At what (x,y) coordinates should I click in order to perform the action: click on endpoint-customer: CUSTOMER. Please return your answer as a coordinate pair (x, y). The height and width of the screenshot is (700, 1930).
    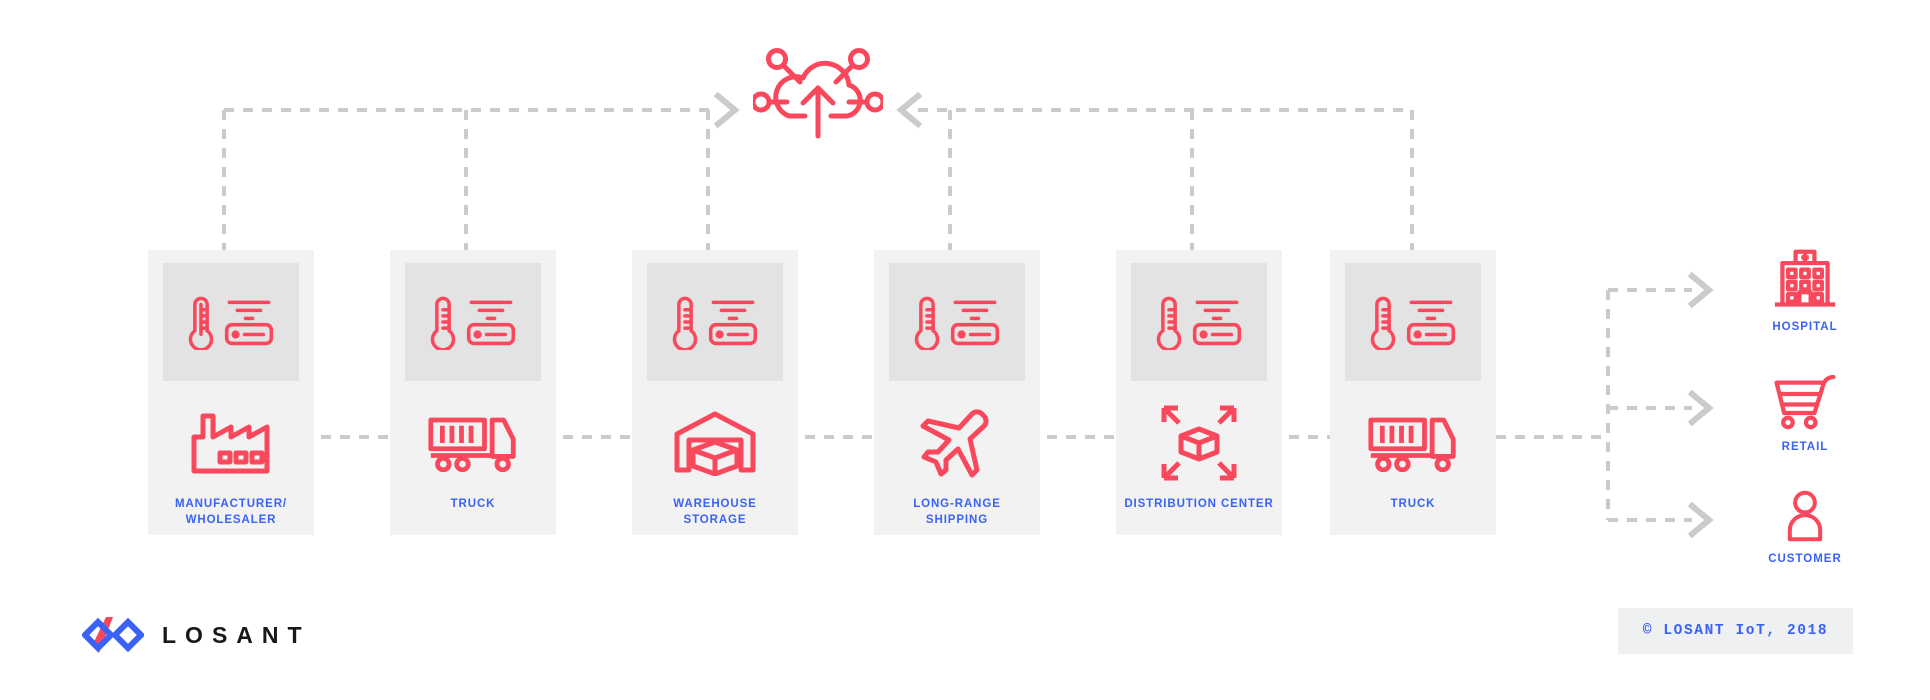
    Looking at the image, I should click on (1805, 518).